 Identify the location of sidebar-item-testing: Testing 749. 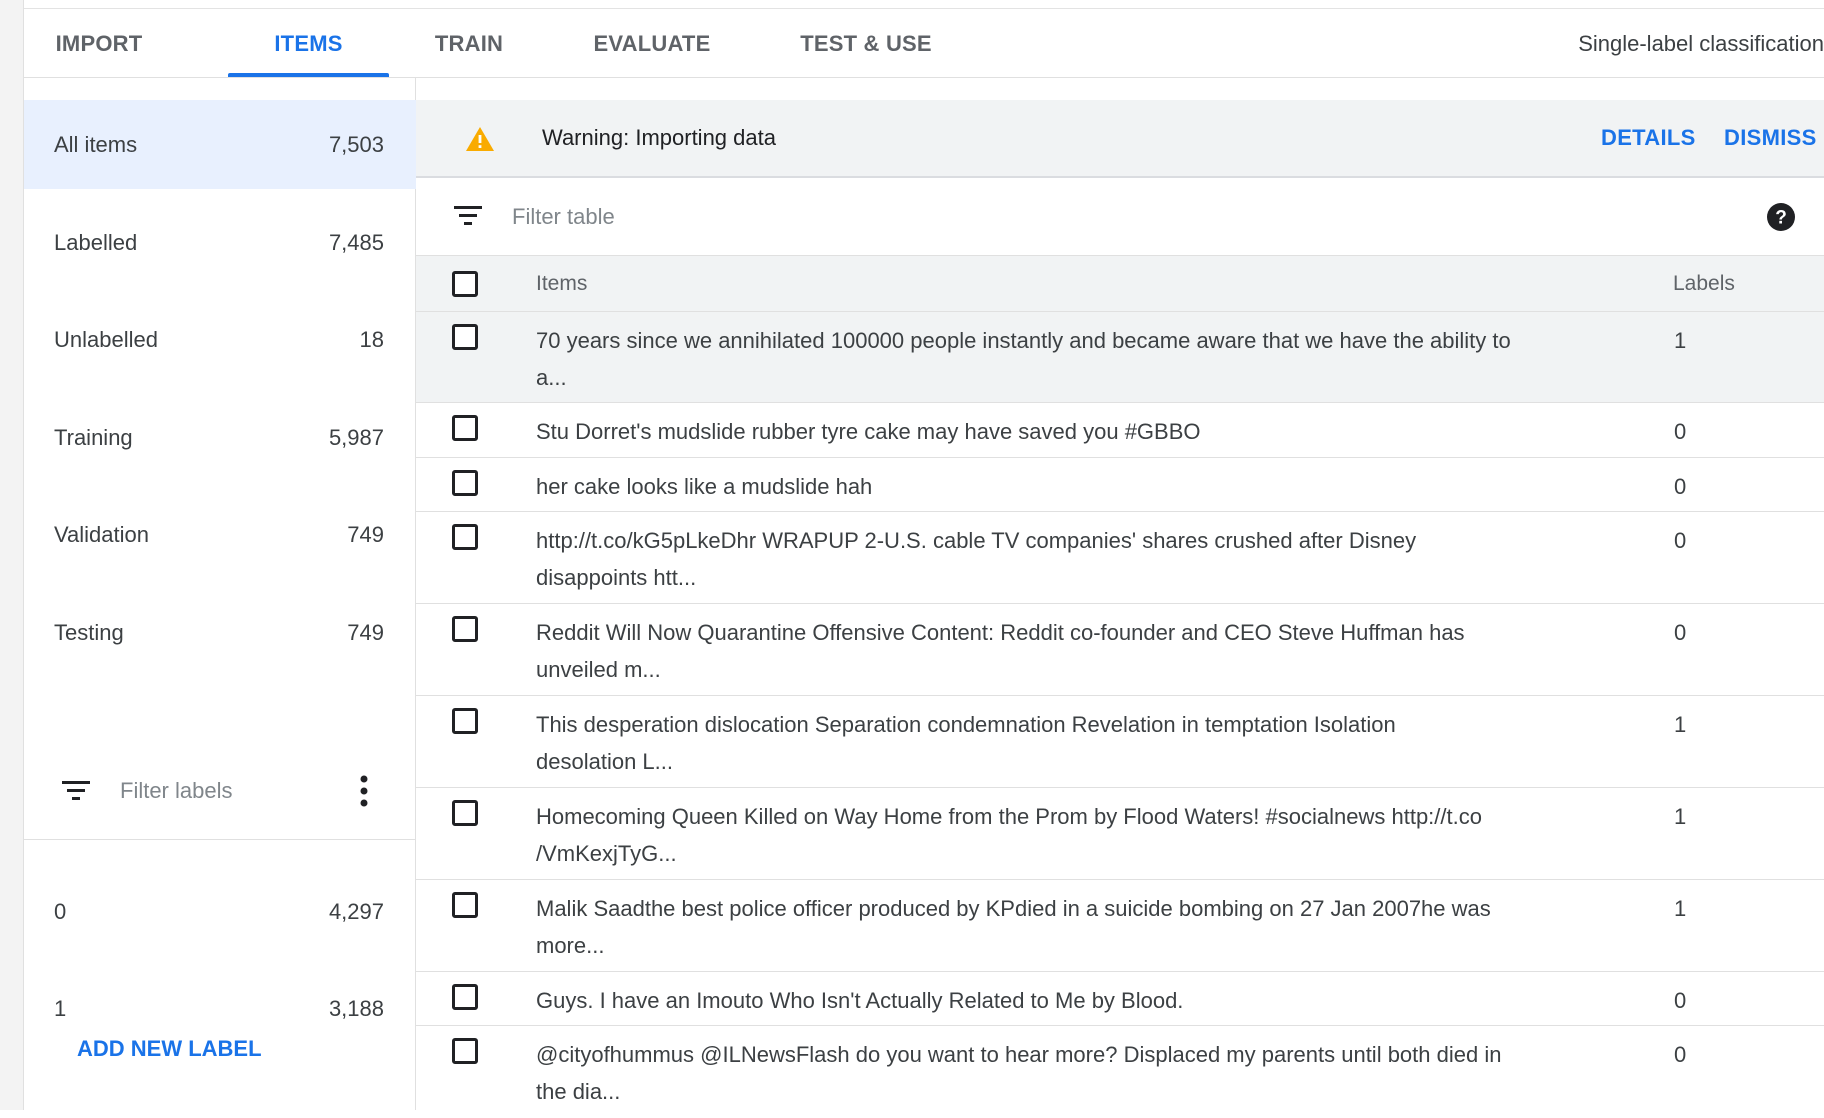
(220, 632).